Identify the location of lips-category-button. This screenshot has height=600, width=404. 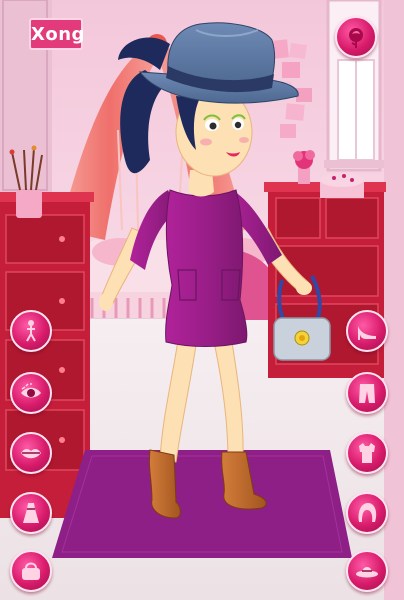
(31, 453).